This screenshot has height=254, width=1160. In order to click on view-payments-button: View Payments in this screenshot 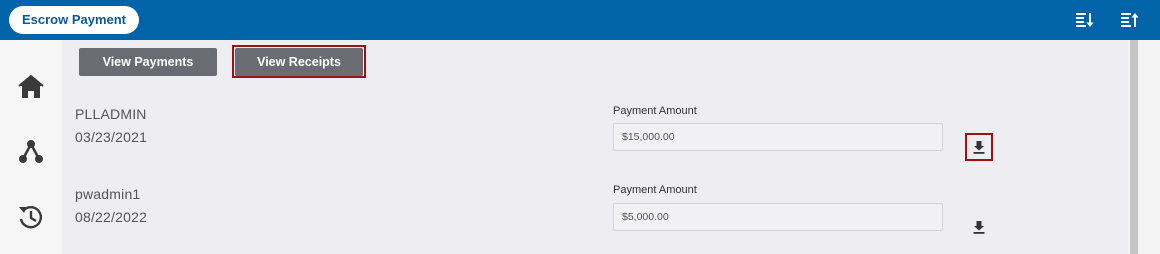, I will do `click(148, 62)`.